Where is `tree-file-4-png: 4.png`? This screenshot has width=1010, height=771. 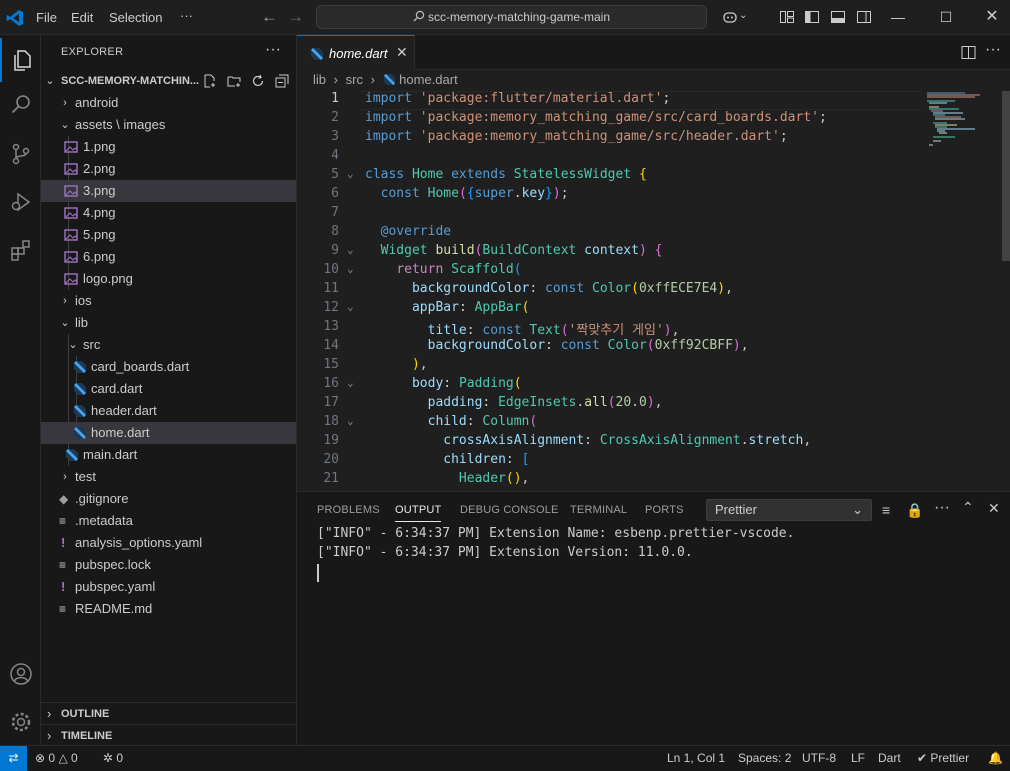
tree-file-4-png: 4.png is located at coordinates (168, 213).